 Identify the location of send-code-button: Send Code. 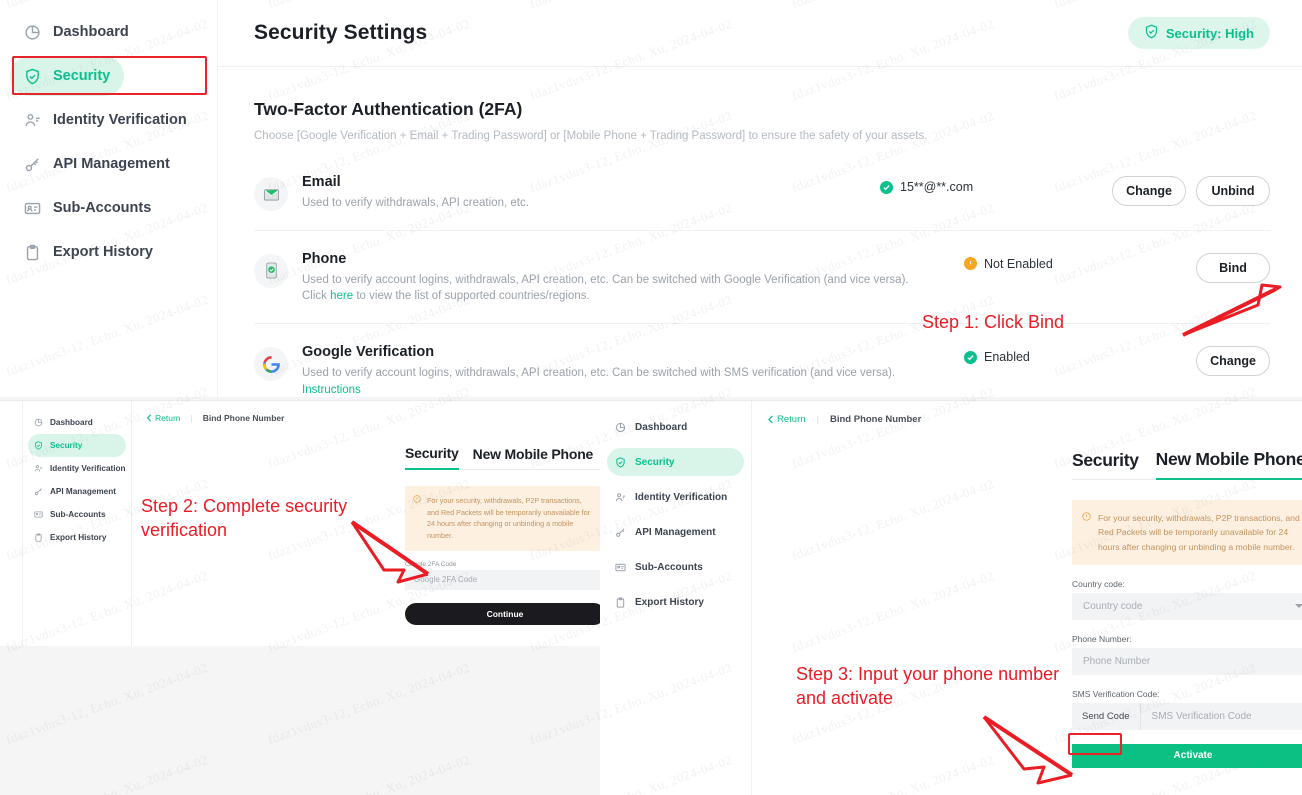
(1106, 716).